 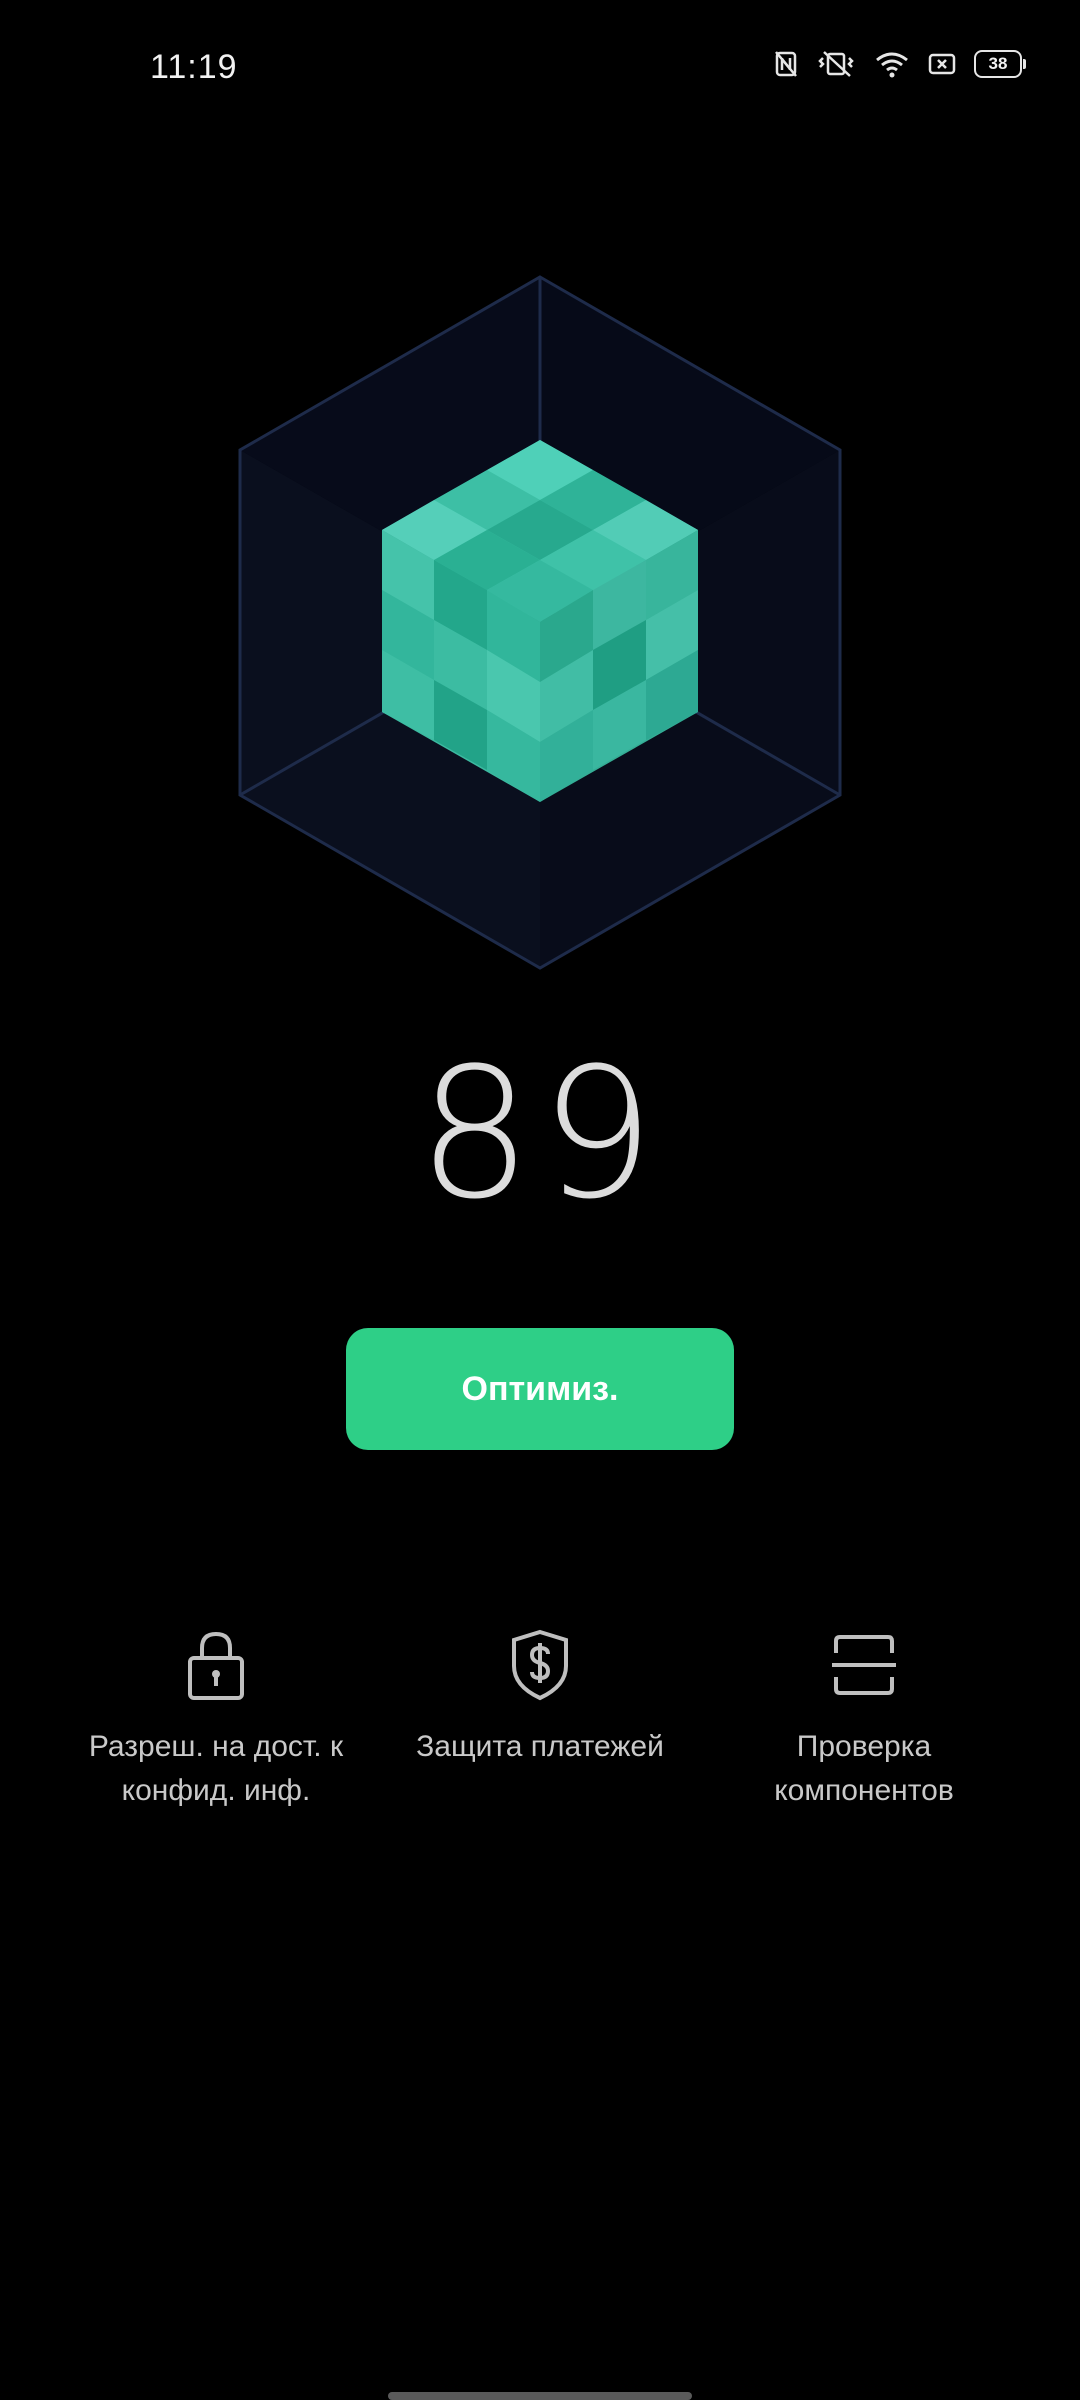 I want to click on wifi-icon, so click(x=892, y=64).